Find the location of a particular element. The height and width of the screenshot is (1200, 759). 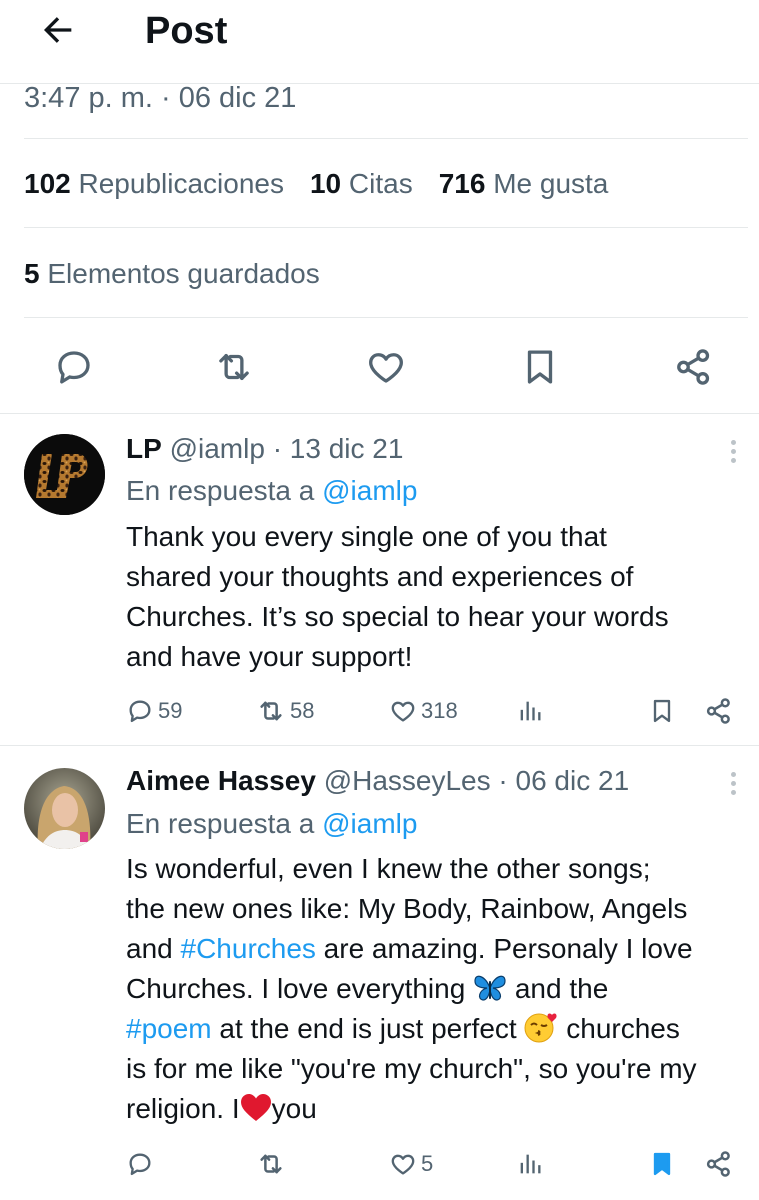

reply-header: LP @iamlp · 13 dic 21 is located at coordinates (264, 449).